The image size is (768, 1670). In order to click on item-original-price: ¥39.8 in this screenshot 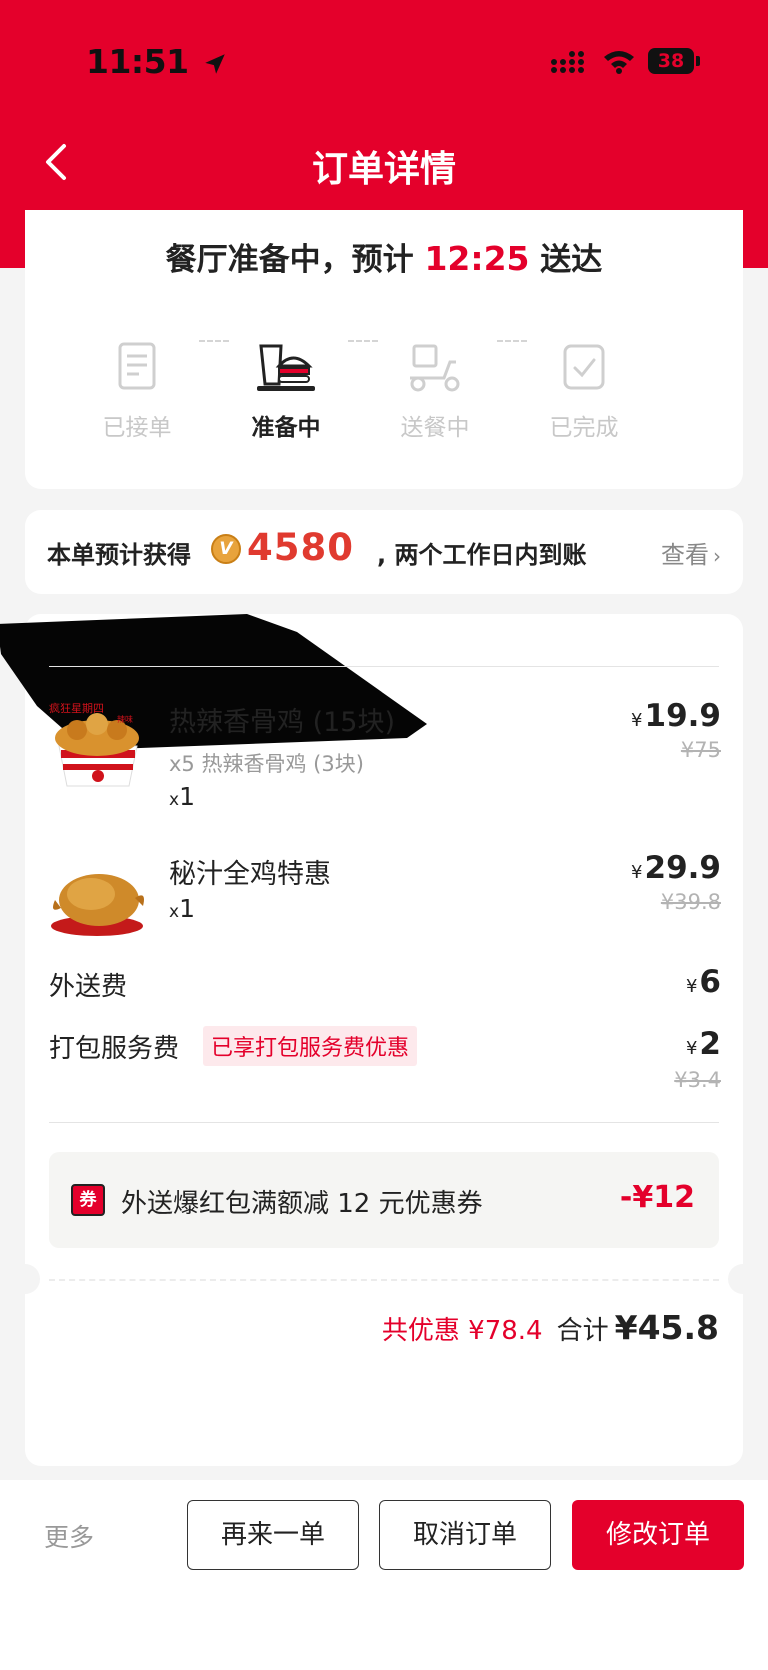, I will do `click(690, 902)`.